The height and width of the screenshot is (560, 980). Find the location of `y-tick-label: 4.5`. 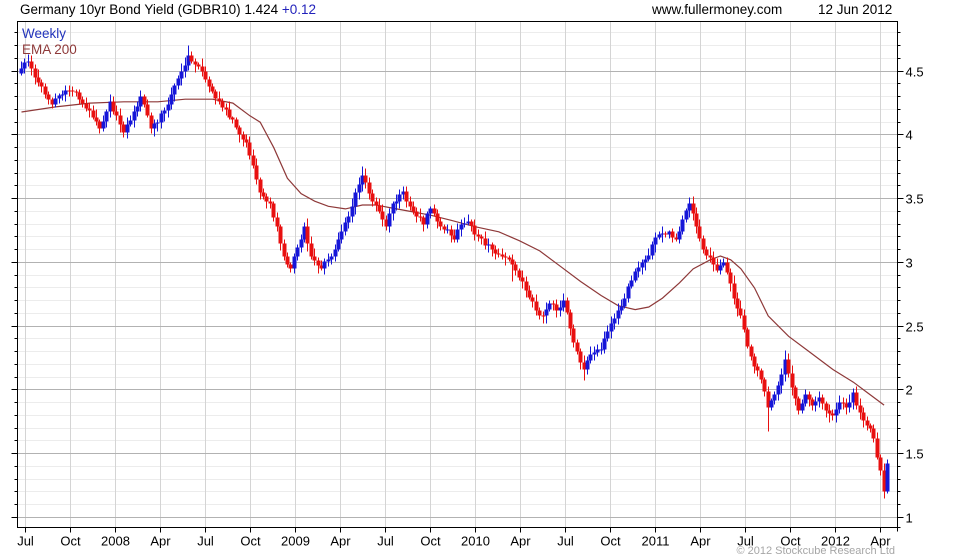

y-tick-label: 4.5 is located at coordinates (915, 72).